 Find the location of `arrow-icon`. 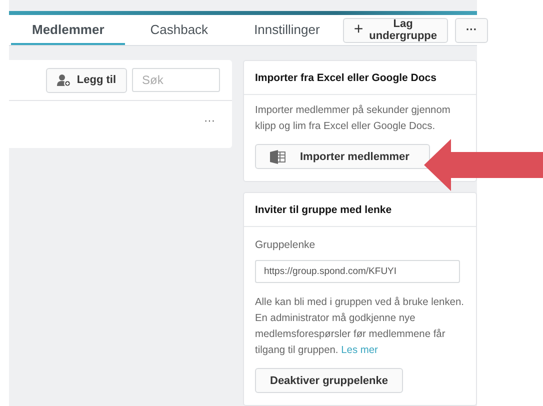

arrow-icon is located at coordinates (483, 165).